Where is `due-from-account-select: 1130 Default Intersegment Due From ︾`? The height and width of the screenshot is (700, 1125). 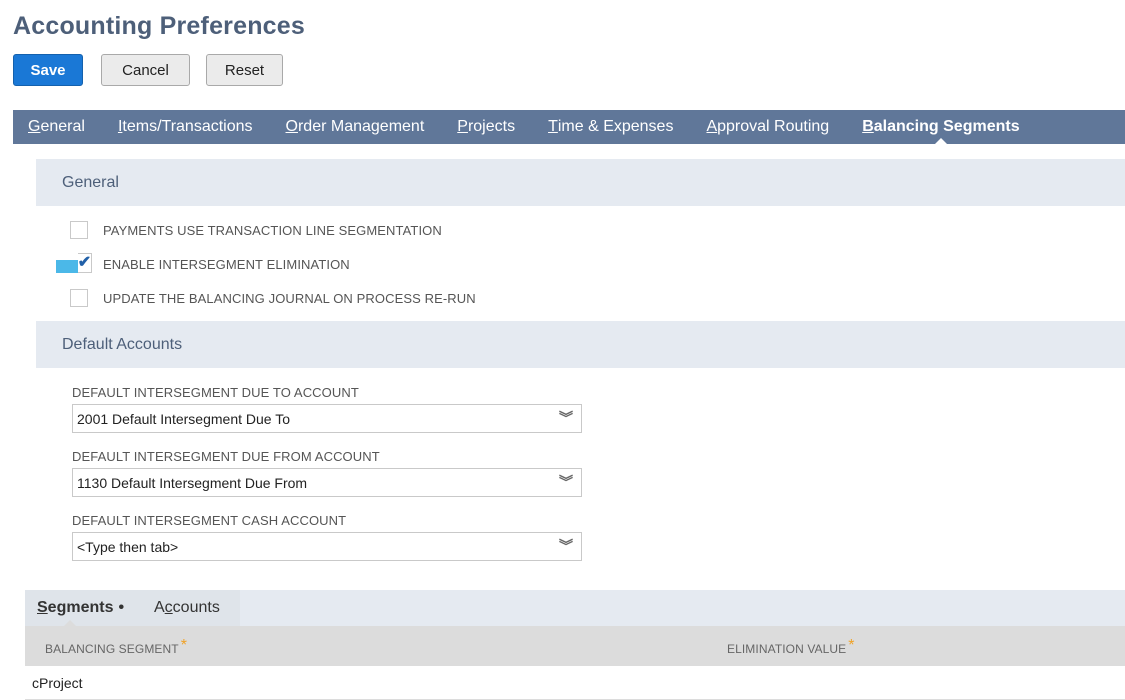 due-from-account-select: 1130 Default Intersegment Due From ︾ is located at coordinates (327, 482).